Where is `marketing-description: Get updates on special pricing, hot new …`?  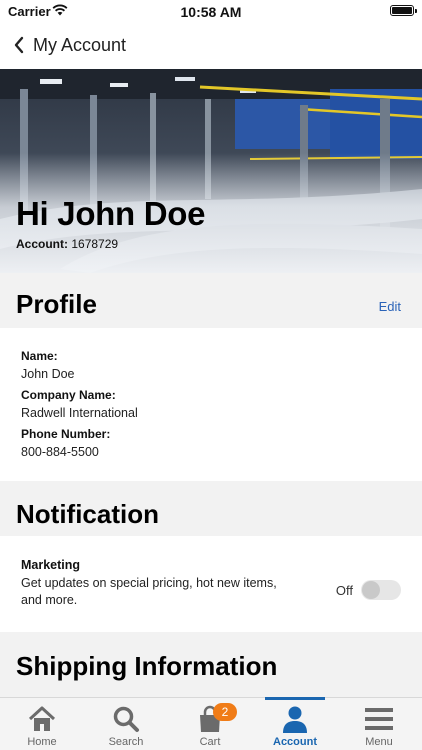
marketing-description: Get updates on special pricing, hot new … is located at coordinates (149, 591).